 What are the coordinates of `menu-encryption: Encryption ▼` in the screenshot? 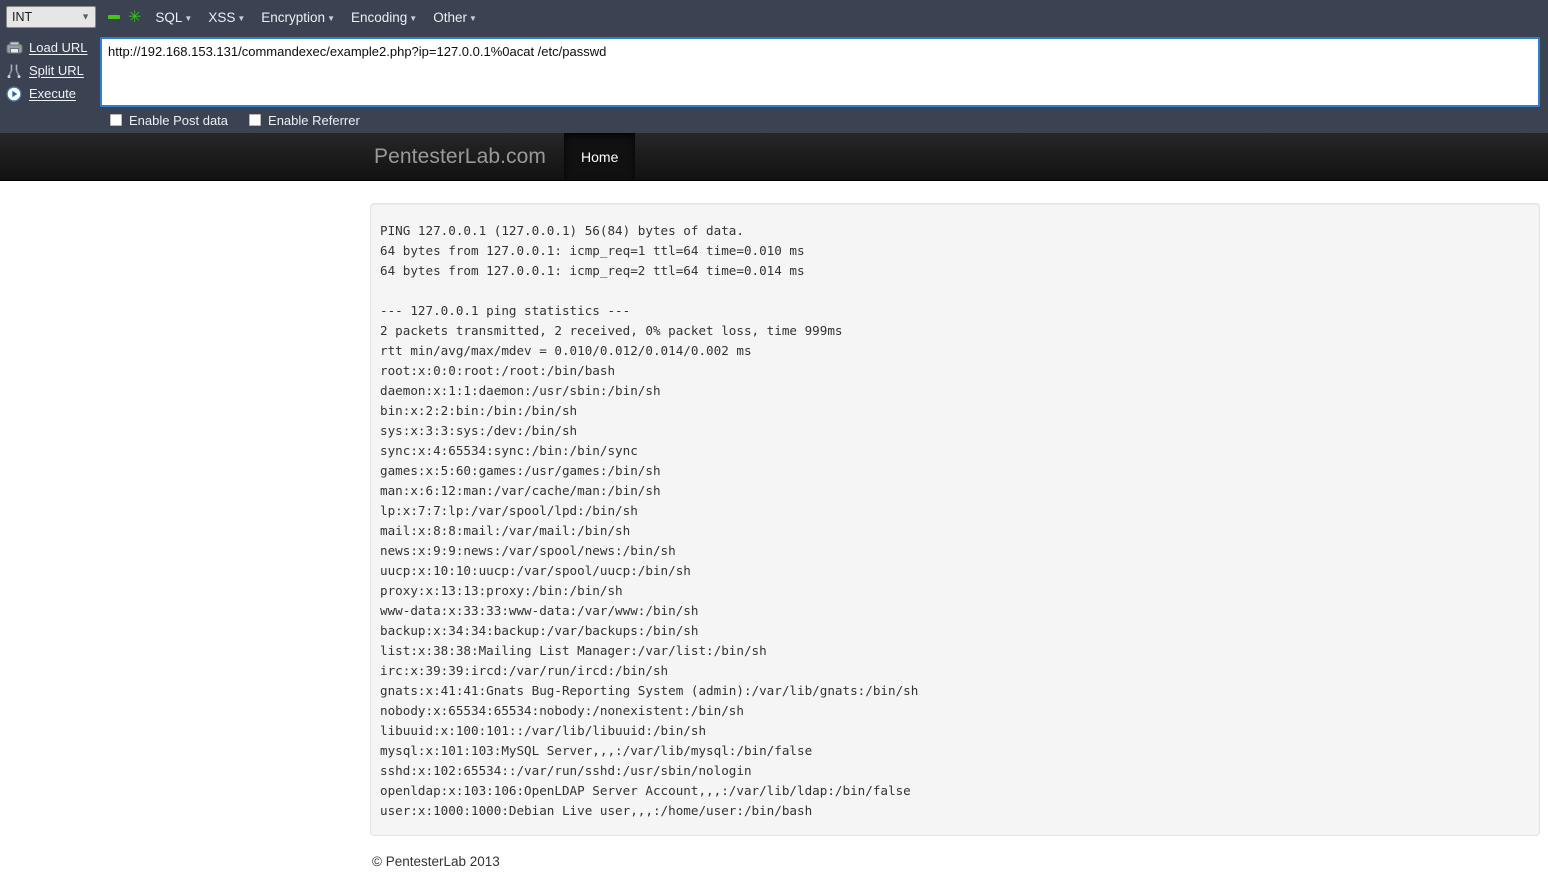 It's located at (298, 17).